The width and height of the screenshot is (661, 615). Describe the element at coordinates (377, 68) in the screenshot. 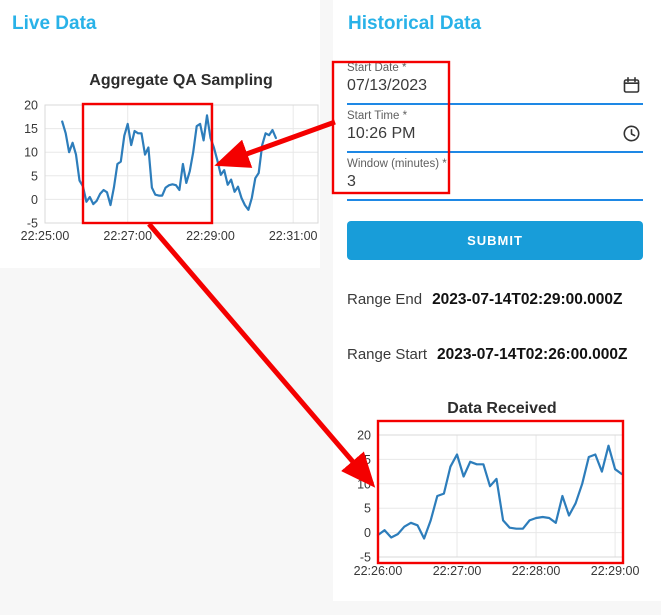

I see `start-date-label: Start Date *` at that location.